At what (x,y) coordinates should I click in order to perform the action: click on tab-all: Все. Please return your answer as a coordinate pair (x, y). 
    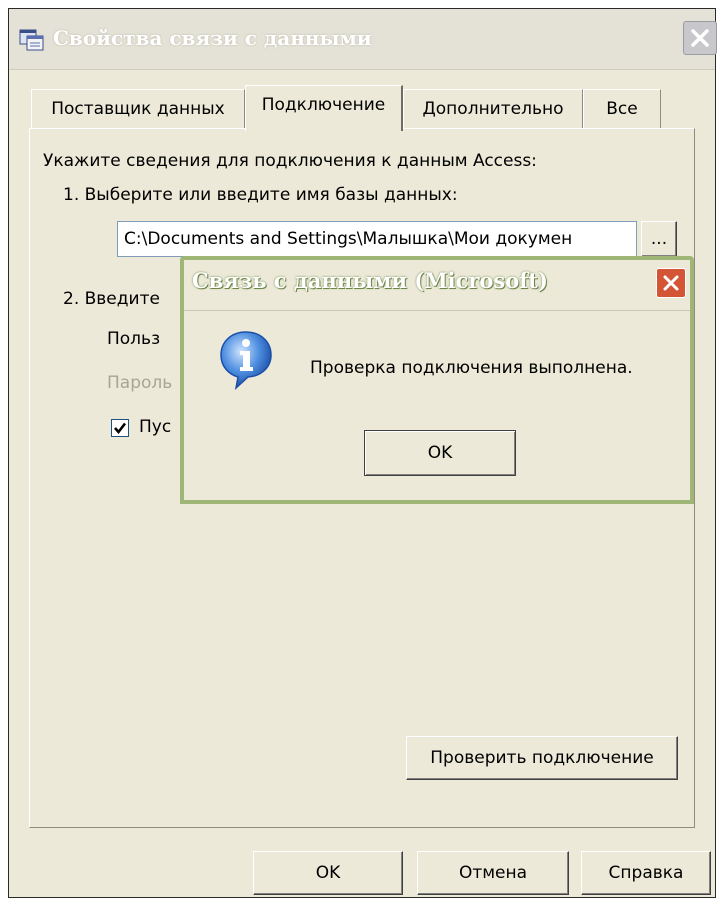
    Looking at the image, I should click on (622, 109).